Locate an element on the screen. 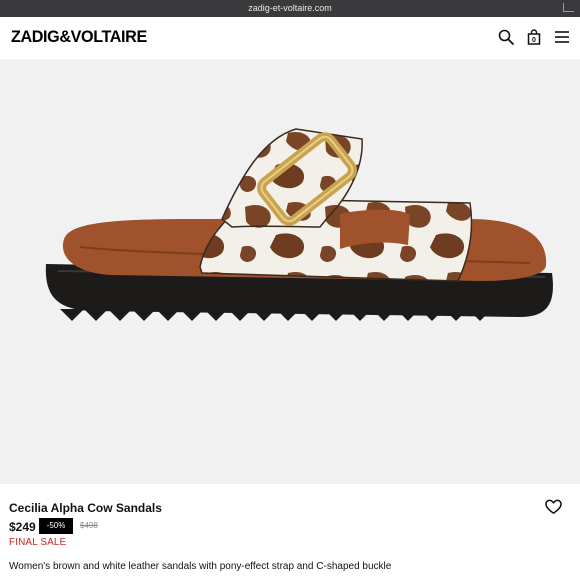 The width and height of the screenshot is (580, 580). bag-count: 0 is located at coordinates (534, 40).